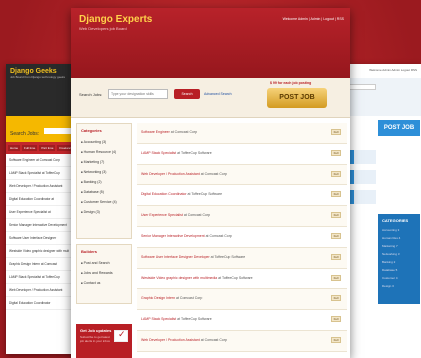 This screenshot has height=358, width=421. I want to click on right-category-item: Accounting 3, so click(399, 230).